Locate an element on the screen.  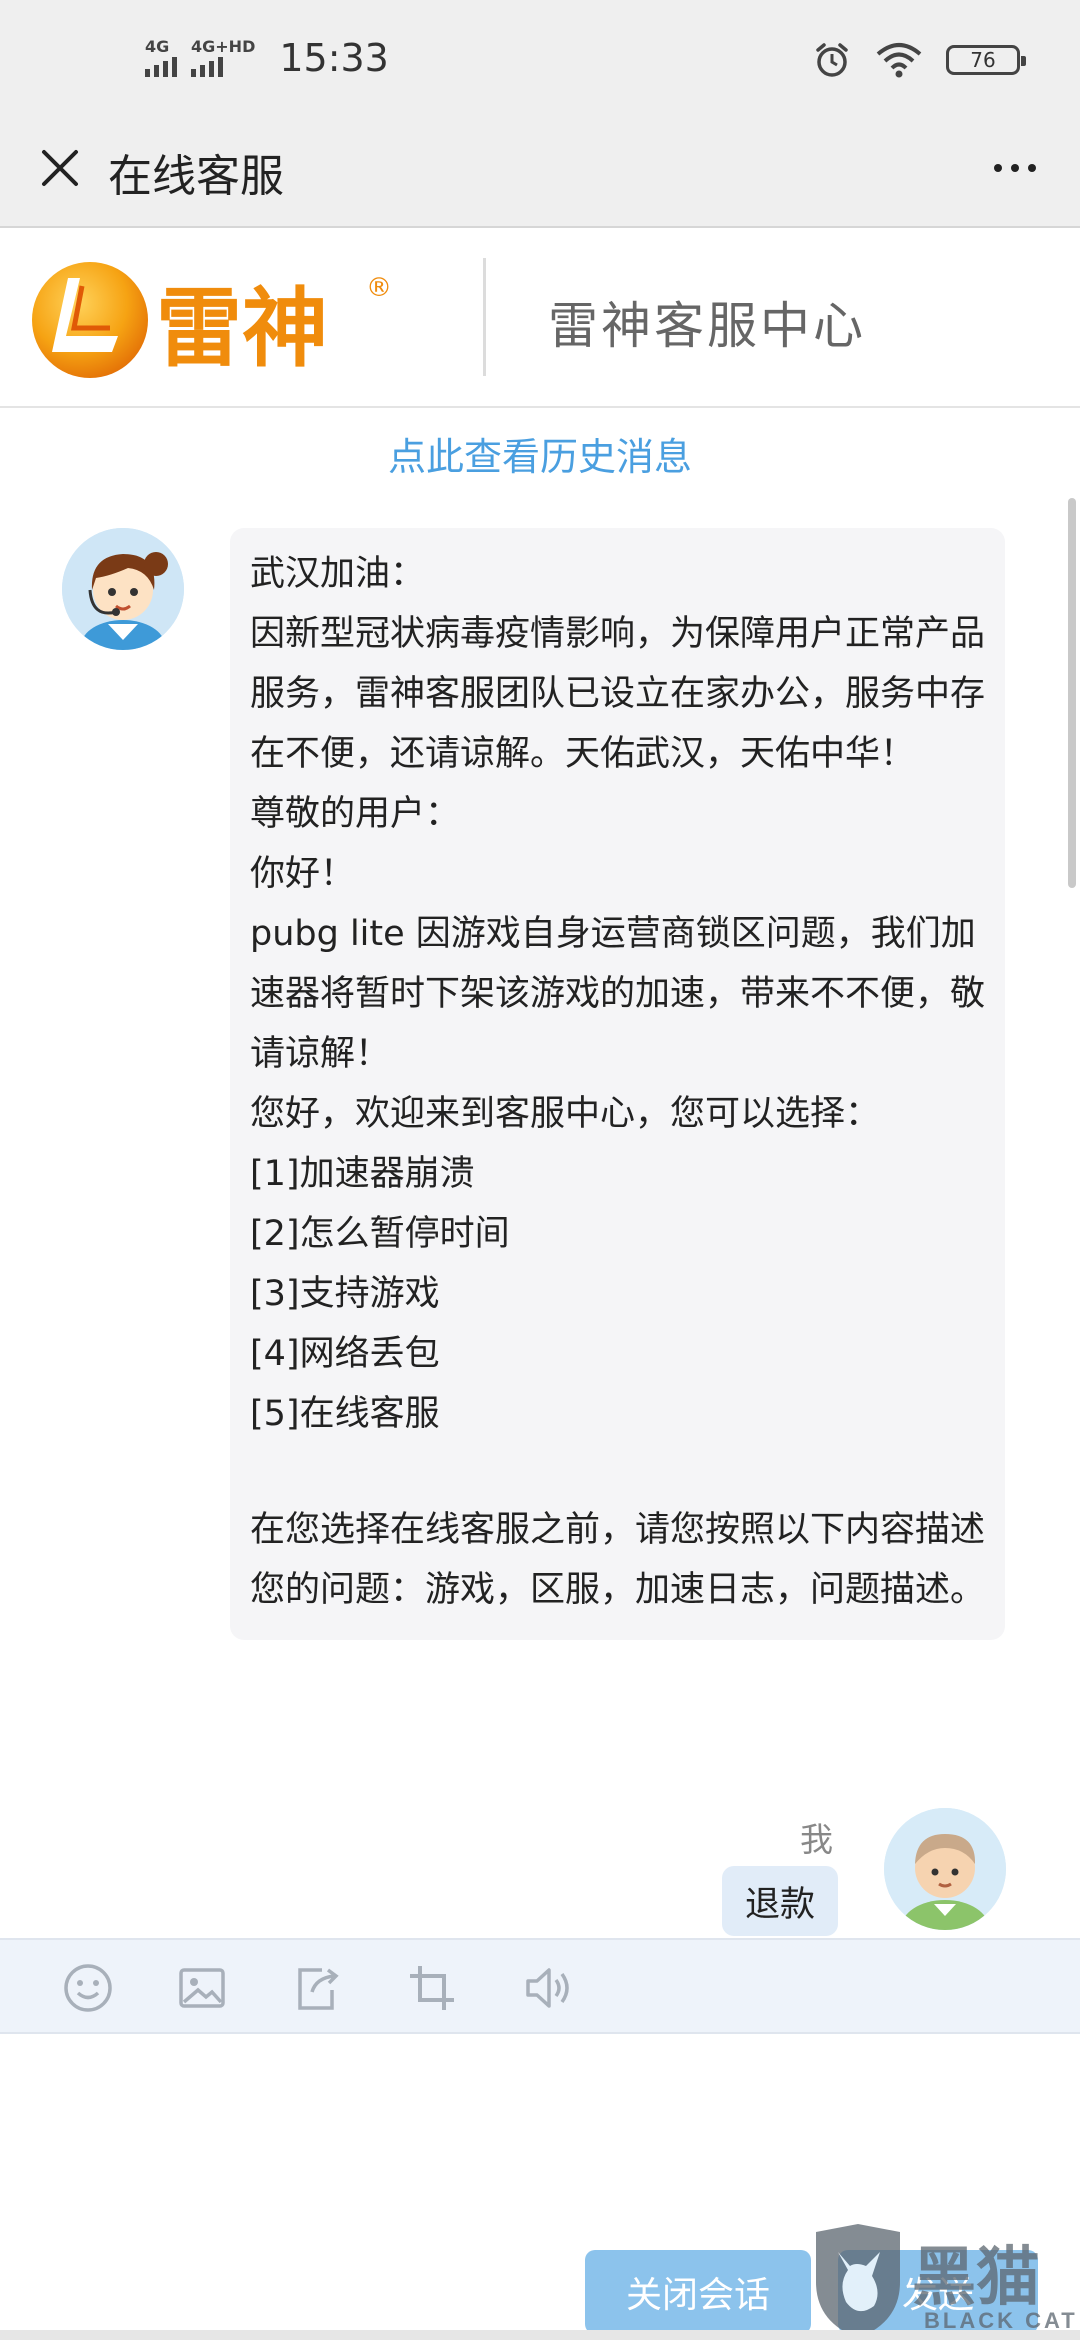
network-indicator-1: 4G is located at coordinates (161, 58).